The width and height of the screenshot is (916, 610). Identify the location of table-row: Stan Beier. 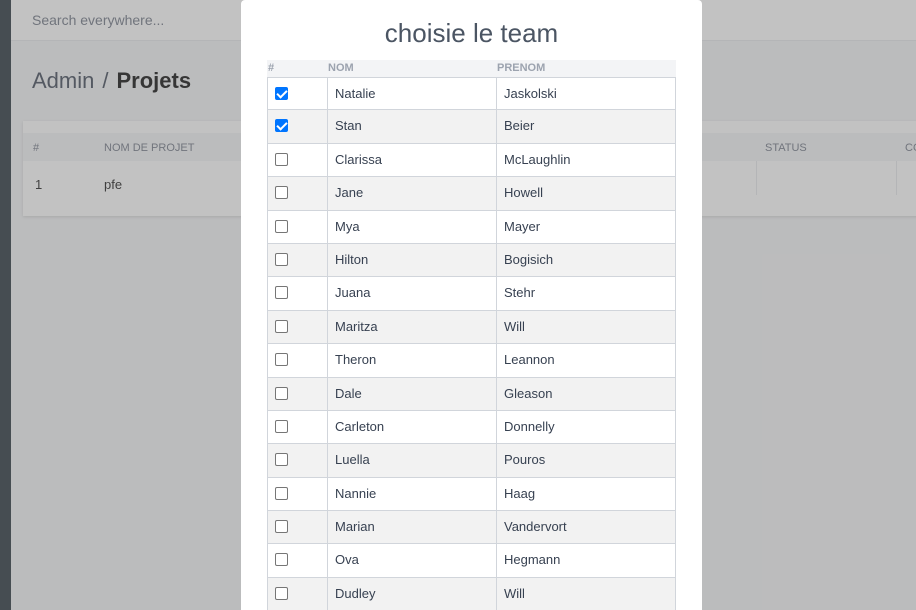
(471, 127).